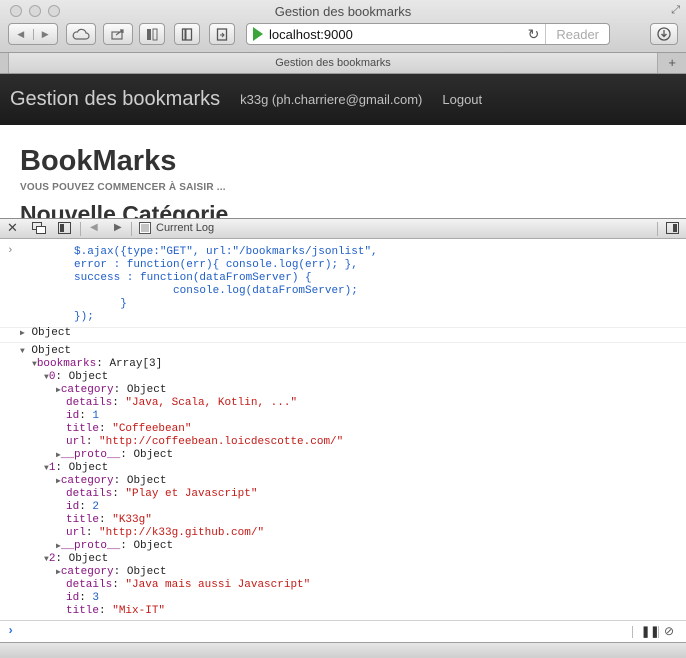 The height and width of the screenshot is (658, 686). I want to click on code-line: success : function(dataFromServer) {, so click(193, 278).